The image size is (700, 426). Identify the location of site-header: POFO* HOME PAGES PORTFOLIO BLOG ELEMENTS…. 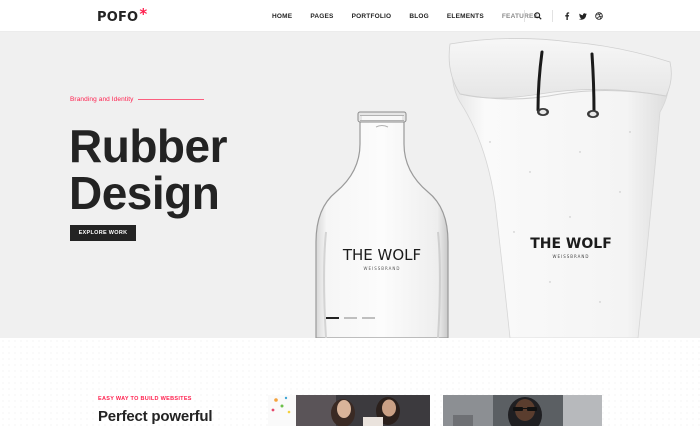
(350, 16).